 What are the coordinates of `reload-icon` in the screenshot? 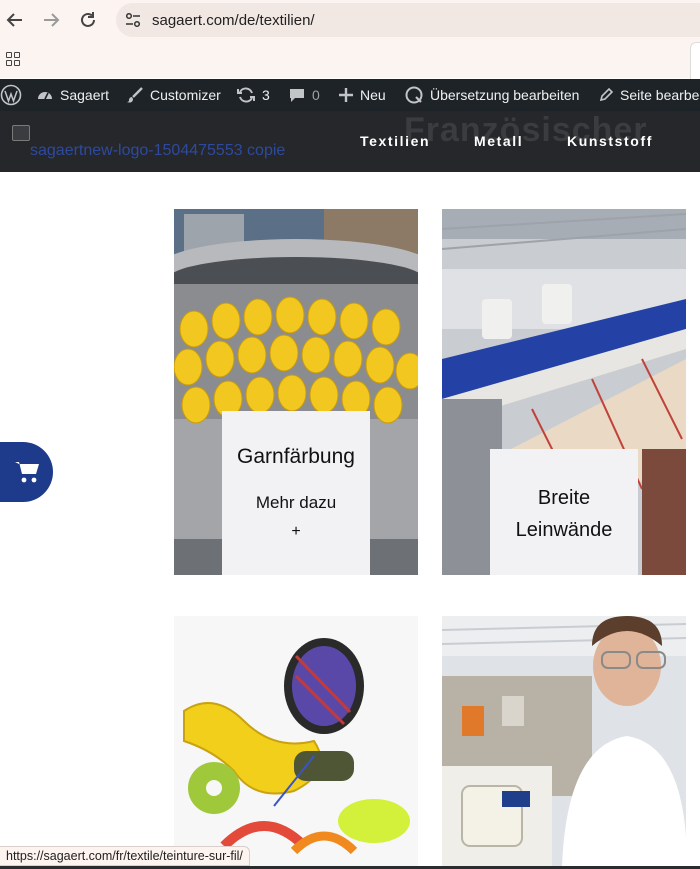 It's located at (88, 20).